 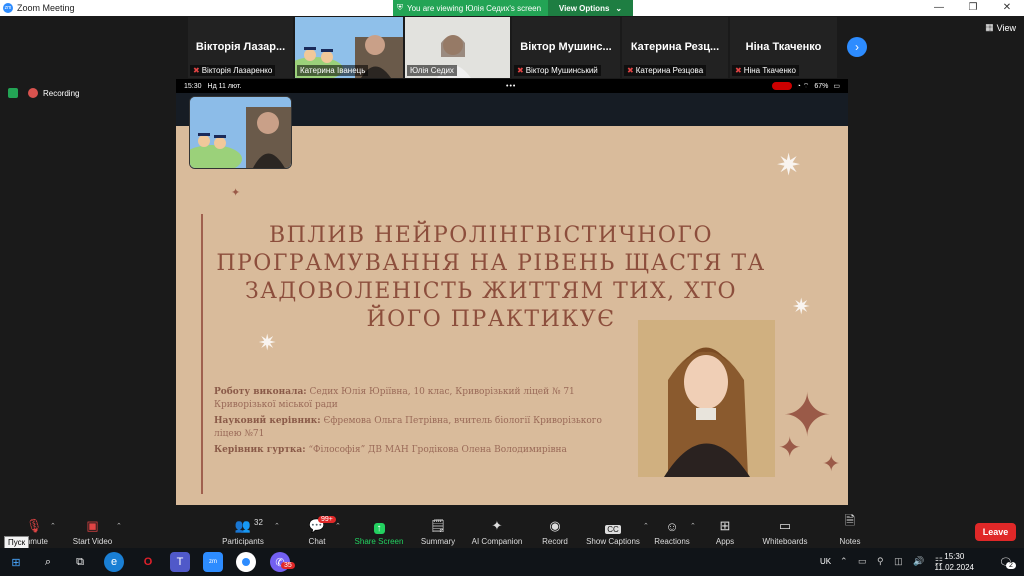 I want to click on record-dot-icon, so click(x=33, y=93).